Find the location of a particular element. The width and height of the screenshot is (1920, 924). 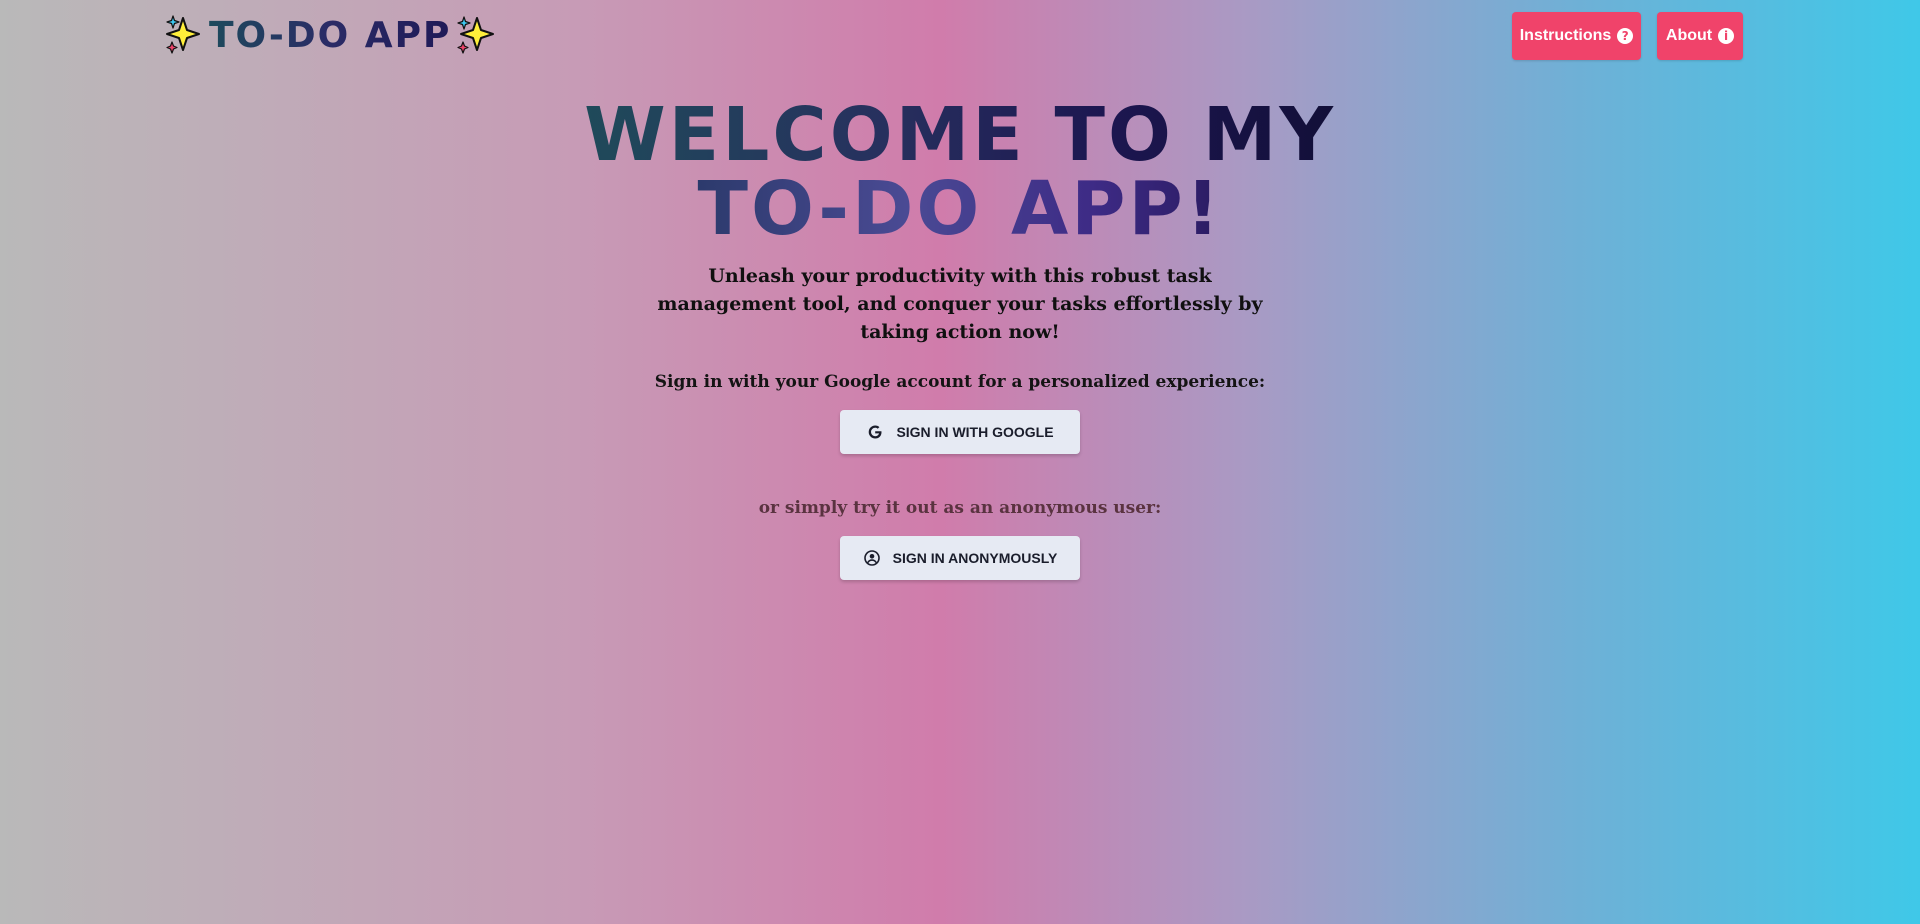

instructions-label: Instructions is located at coordinates (1565, 35).